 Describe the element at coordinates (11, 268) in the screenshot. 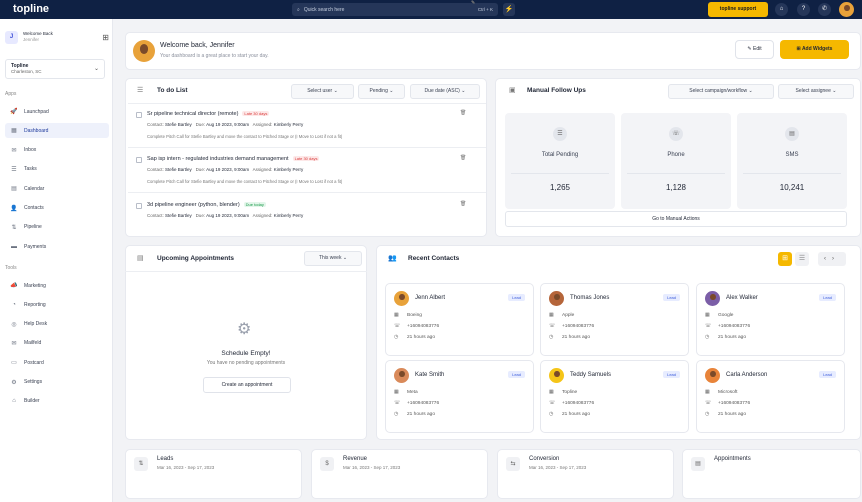

I see `tools-section-label: Tools` at that location.